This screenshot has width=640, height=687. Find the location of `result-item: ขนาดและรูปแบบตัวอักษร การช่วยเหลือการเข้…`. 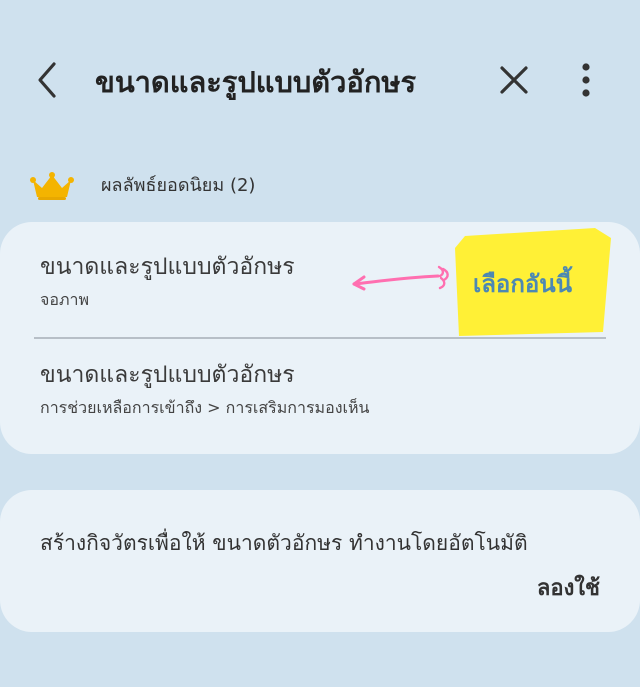

result-item: ขนาดและรูปแบบตัวอักษร การช่วยเหลือการเข้… is located at coordinates (320, 396).